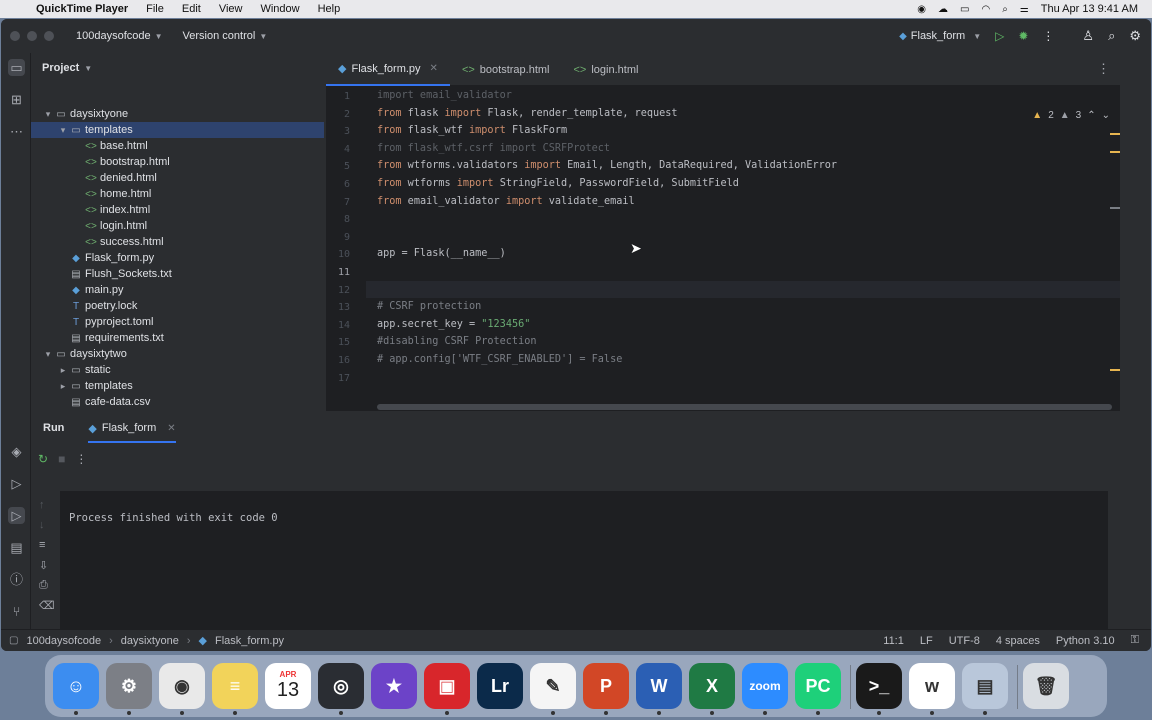  What do you see at coordinates (288, 686) in the screenshot?
I see `dock-app-calendar: APR 13` at bounding box center [288, 686].